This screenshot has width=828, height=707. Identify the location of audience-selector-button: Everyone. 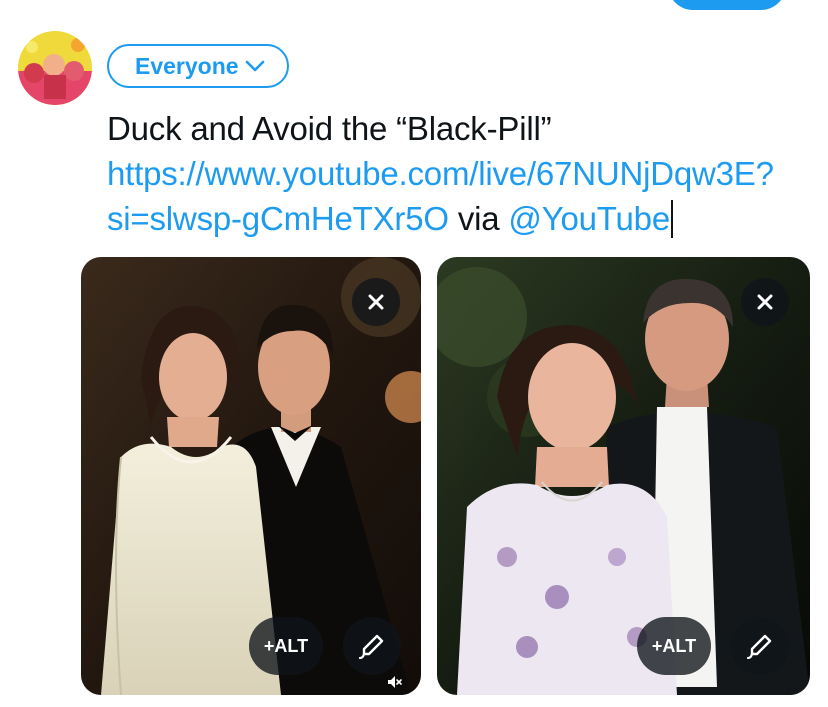
(198, 66).